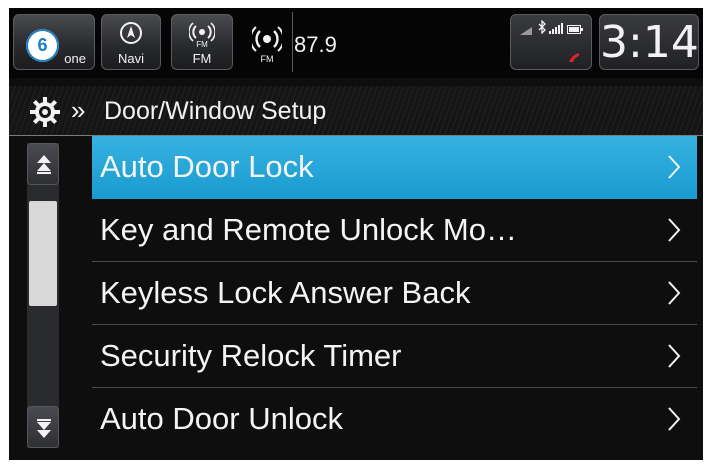 The width and height of the screenshot is (712, 469). Describe the element at coordinates (267, 59) in the screenshot. I see `radio-signal-text: FM` at that location.